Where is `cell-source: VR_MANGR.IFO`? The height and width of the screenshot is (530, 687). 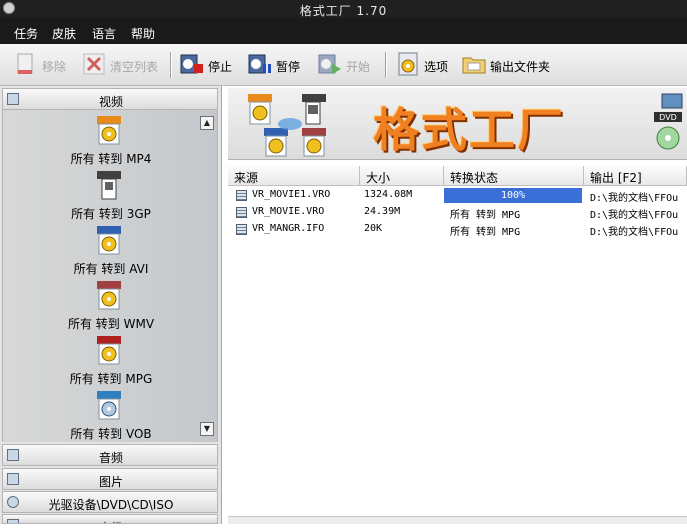
cell-source: VR_MANGR.IFO is located at coordinates (288, 228).